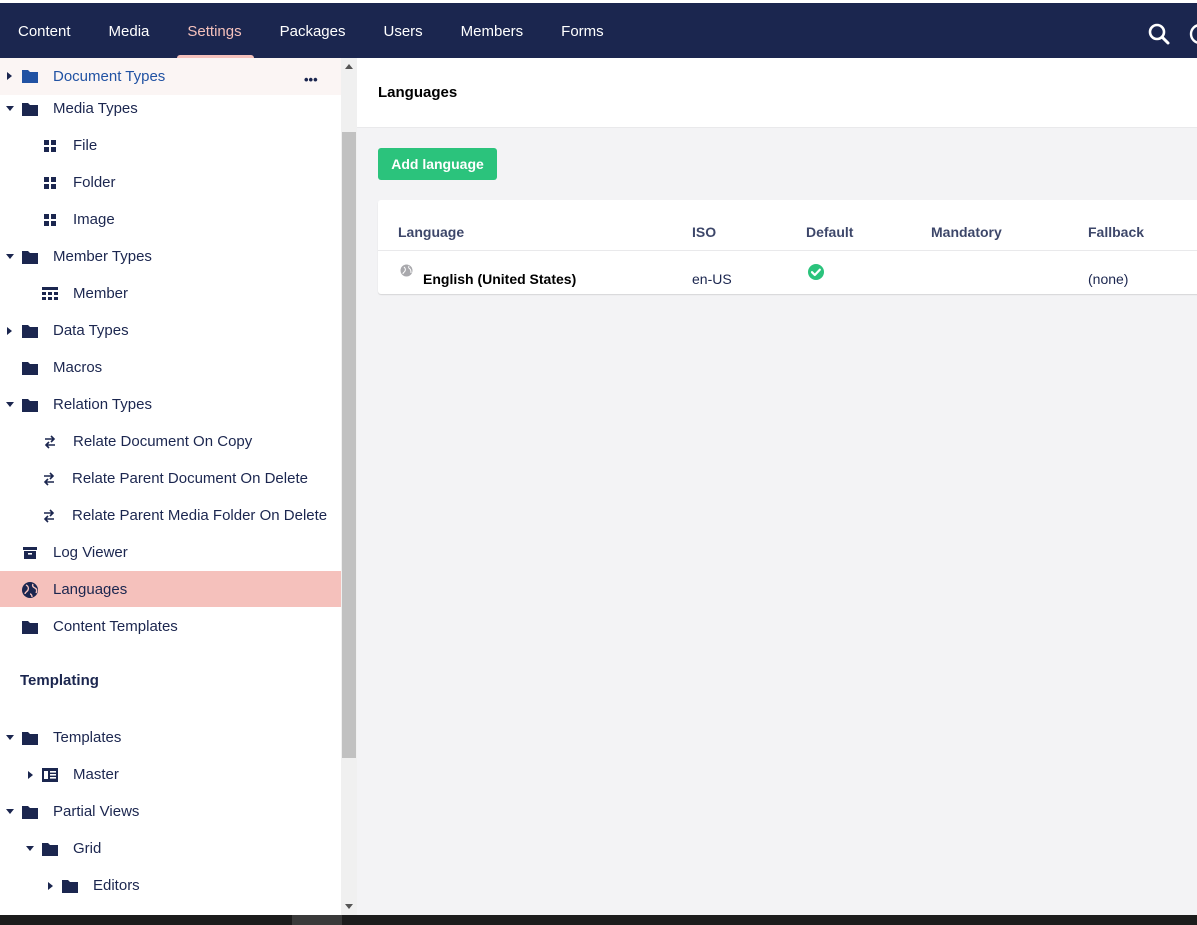 This screenshot has height=925, width=1197. I want to click on tree-item-content-templates: Content Templates, so click(170, 626).